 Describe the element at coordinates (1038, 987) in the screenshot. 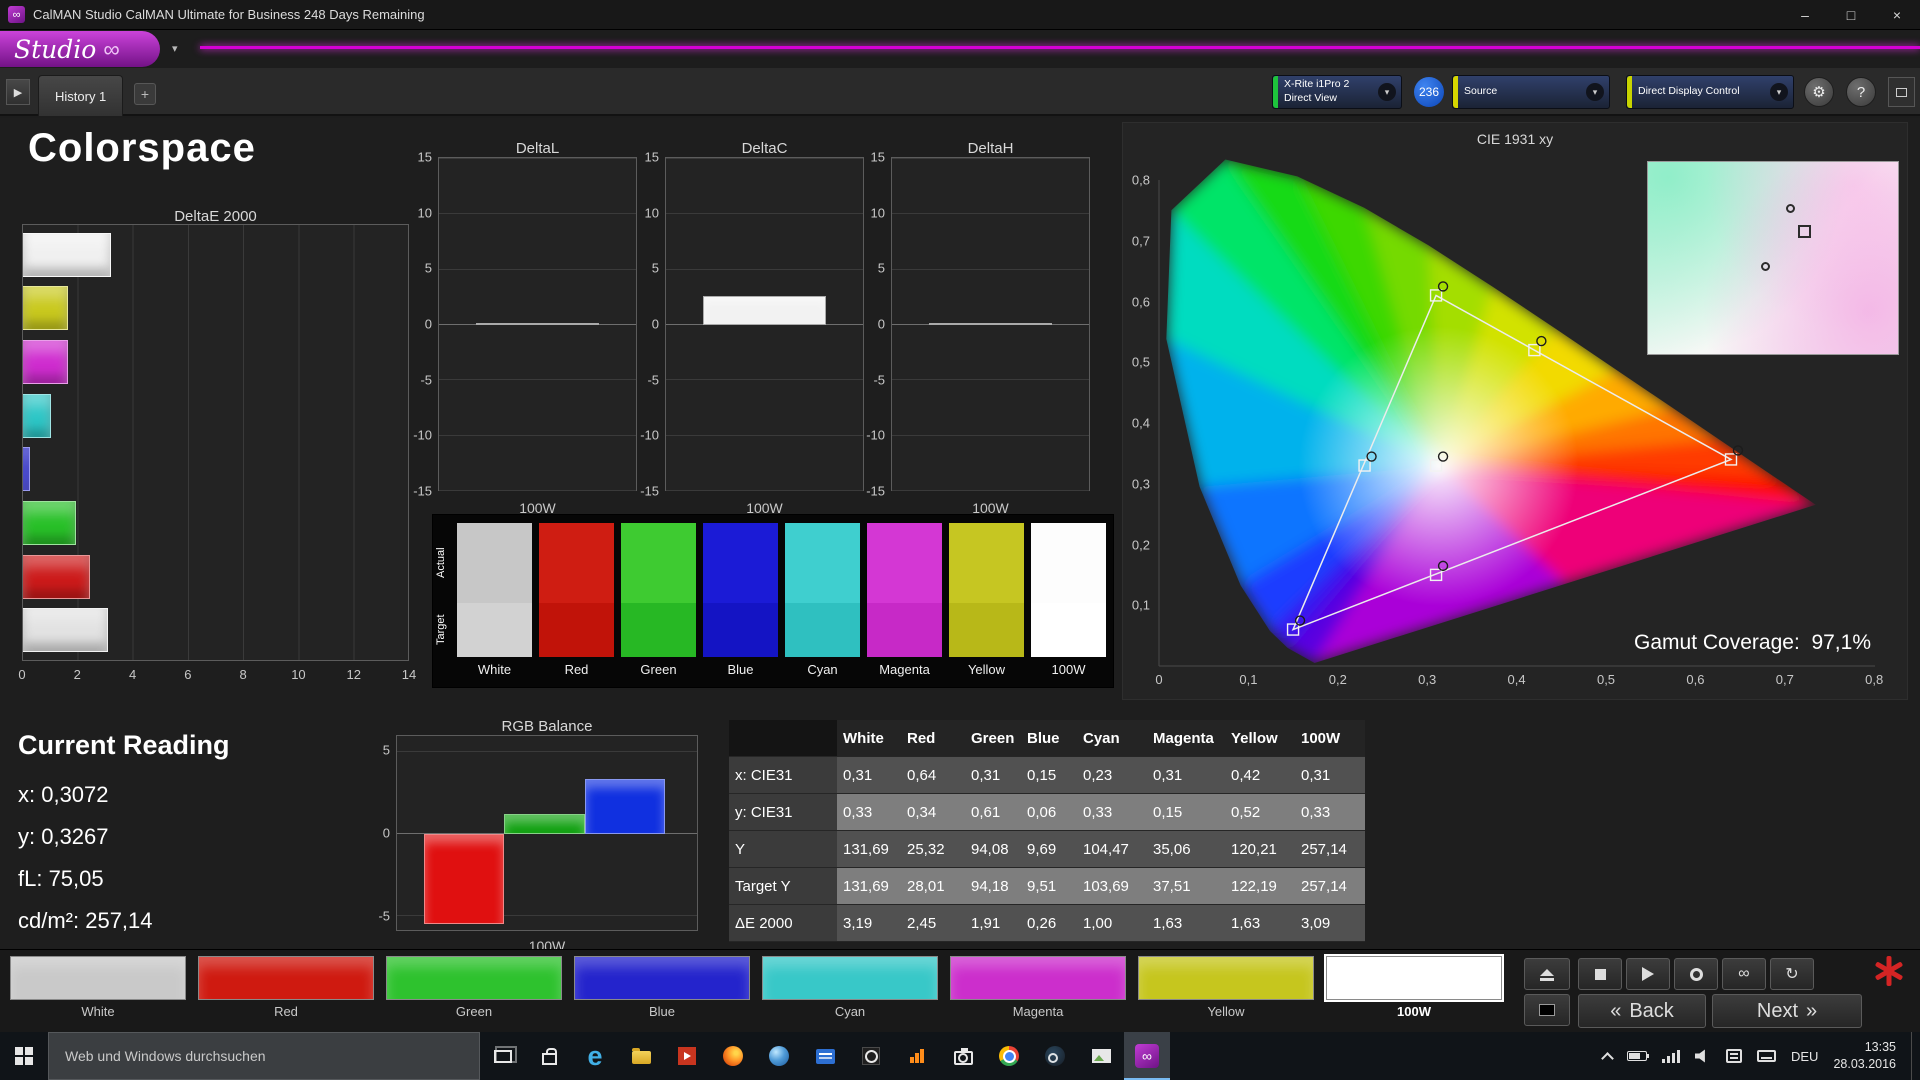

I see `patch-button-magenta: Magenta` at that location.